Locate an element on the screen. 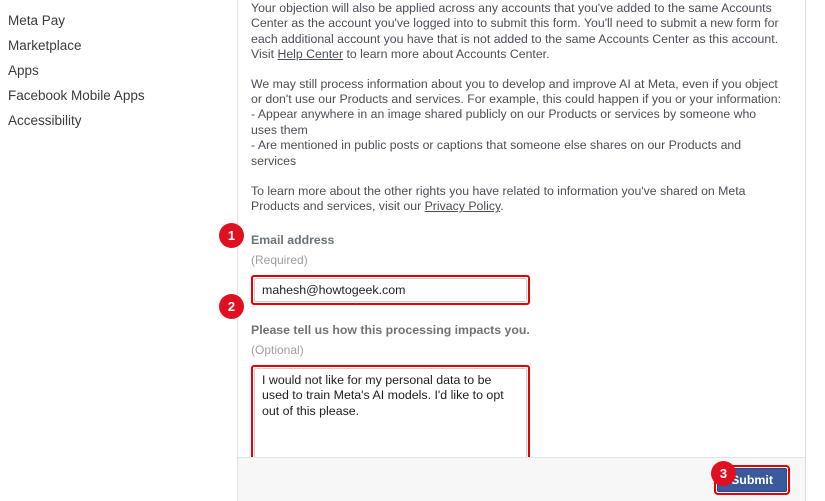 The height and width of the screenshot is (501, 825). email-field-label: Email address is located at coordinates (293, 239).